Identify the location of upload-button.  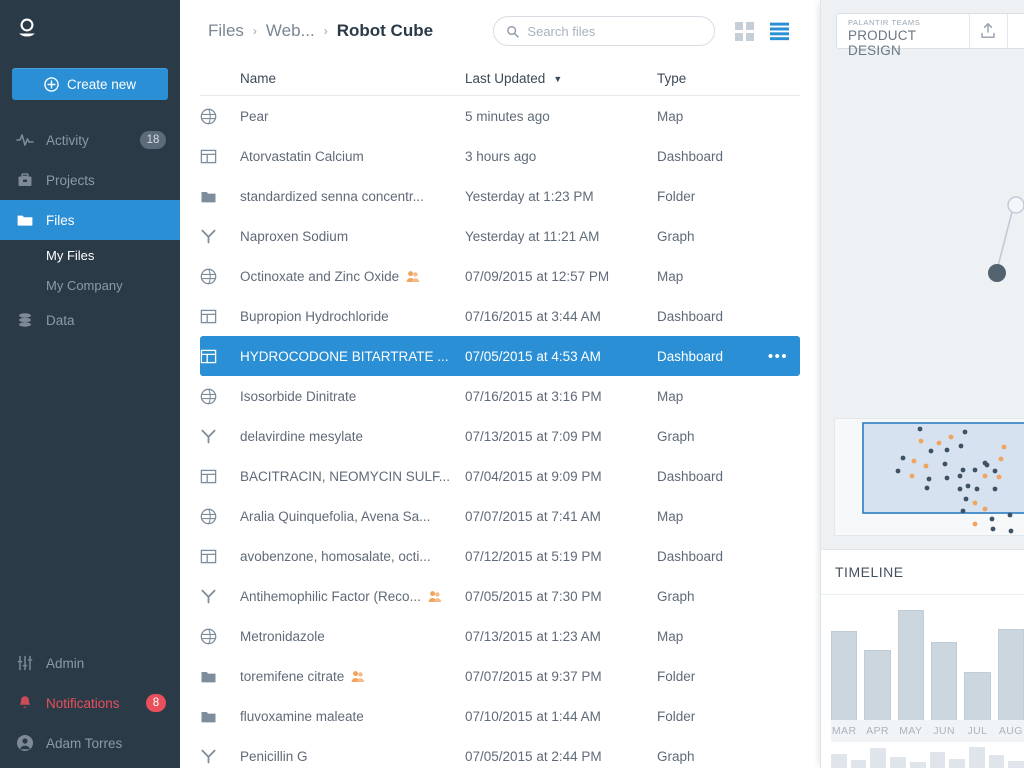
(989, 31).